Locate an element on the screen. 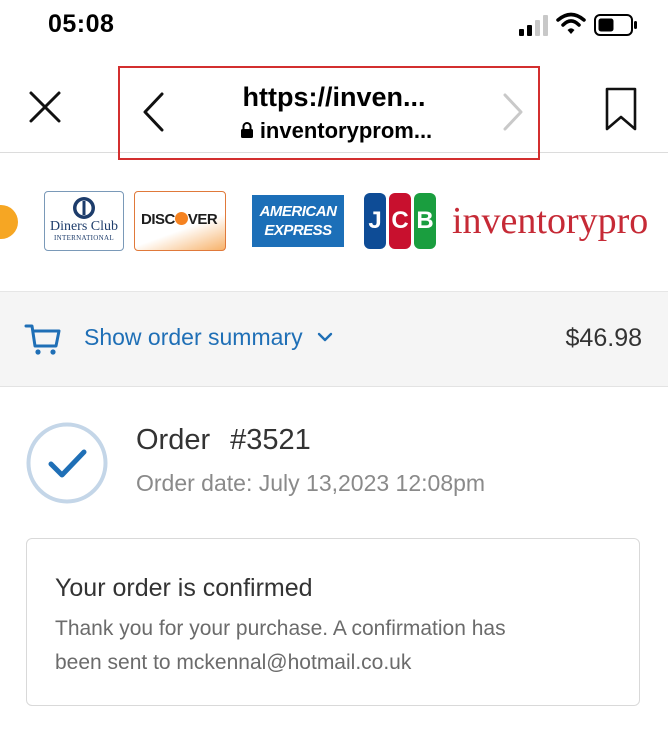 The height and width of the screenshot is (730, 668). lock-icon is located at coordinates (246, 130).